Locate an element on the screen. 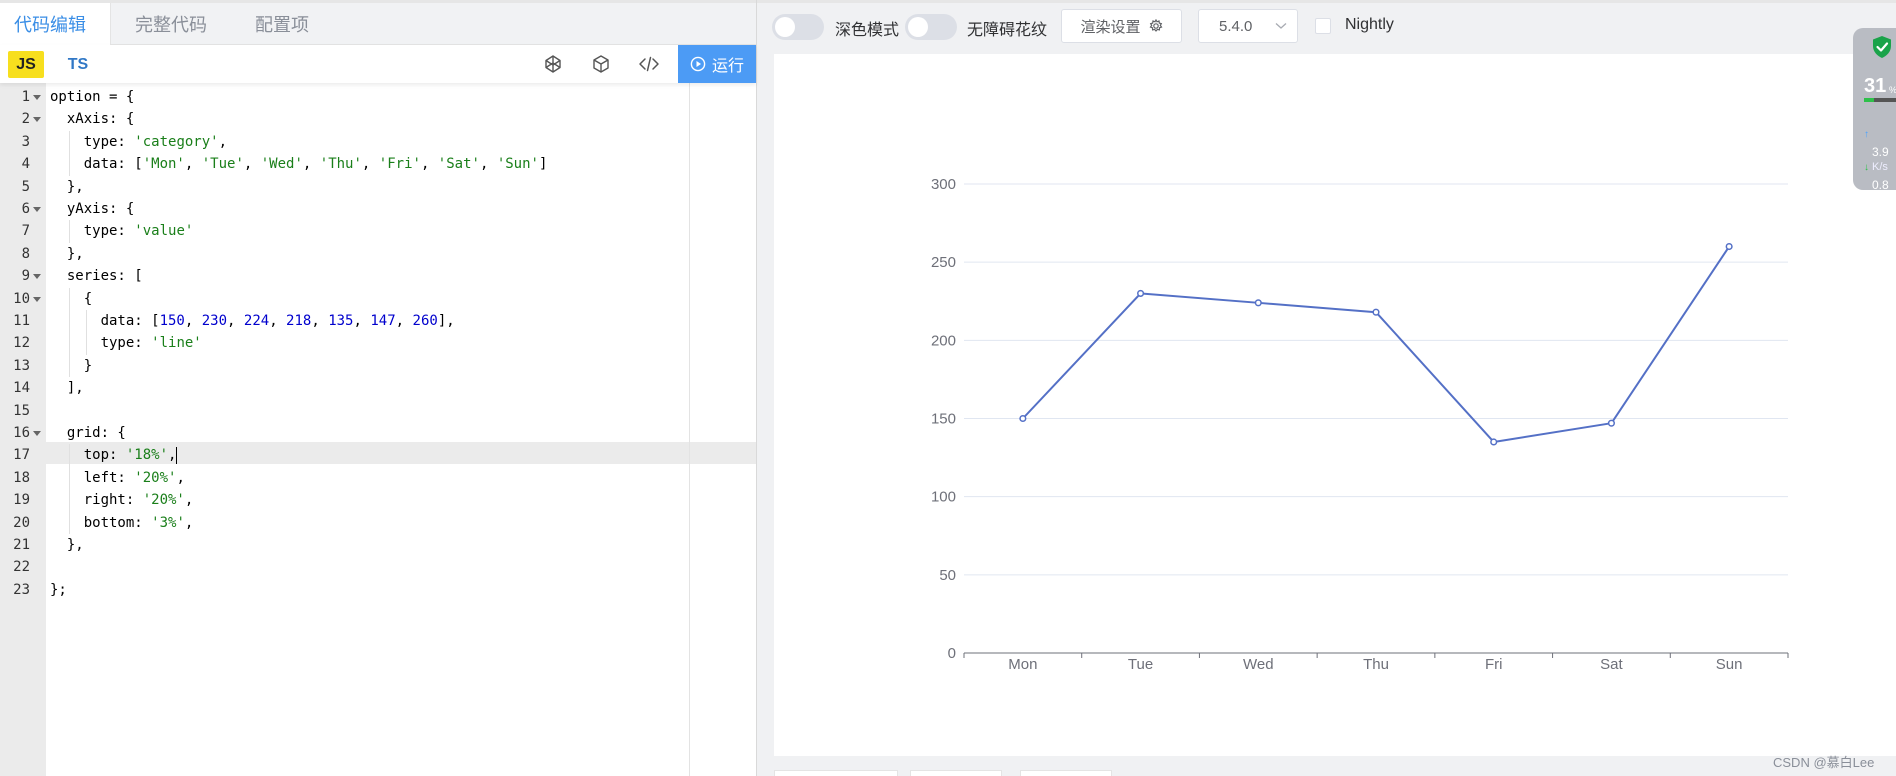 The image size is (1896, 776). download-speed: 0.8 is located at coordinates (1880, 184).